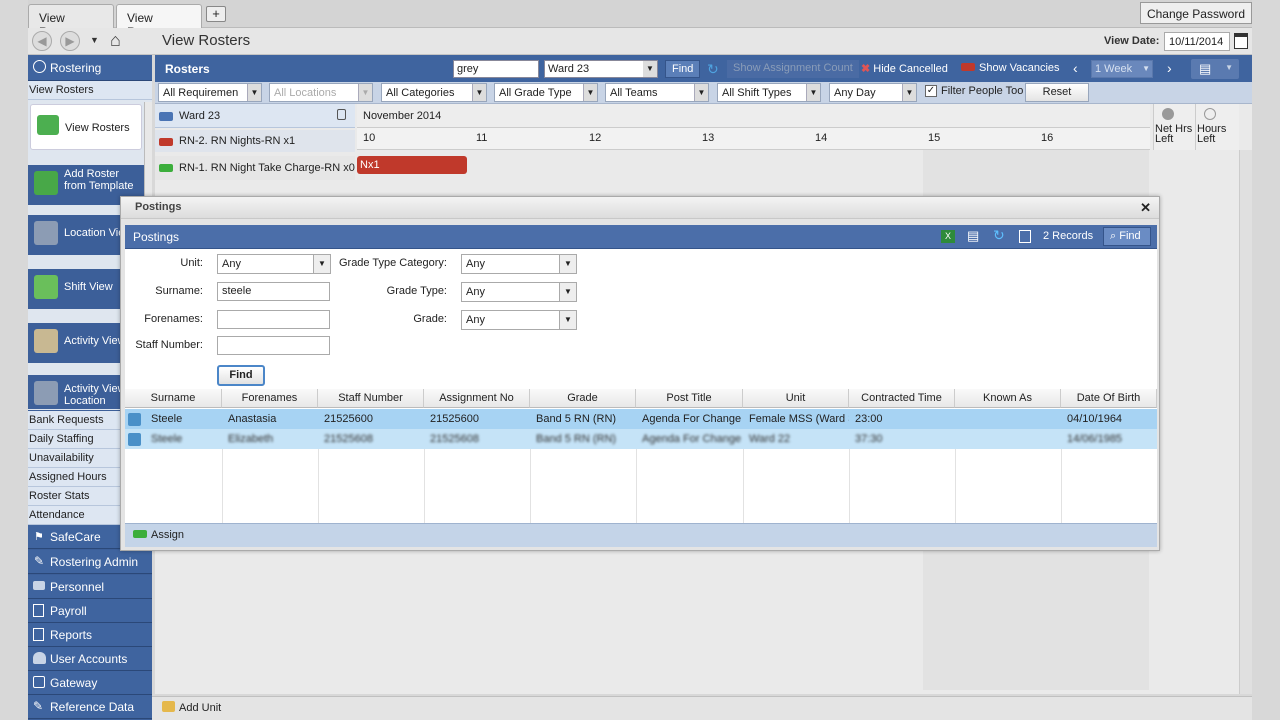 This screenshot has height=720, width=1280. Describe the element at coordinates (1057, 92) in the screenshot. I see `reset-button: Reset` at that location.